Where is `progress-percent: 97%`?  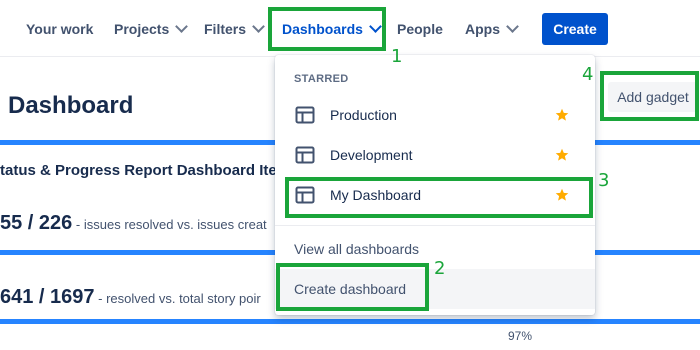
progress-percent: 97% is located at coordinates (520, 336).